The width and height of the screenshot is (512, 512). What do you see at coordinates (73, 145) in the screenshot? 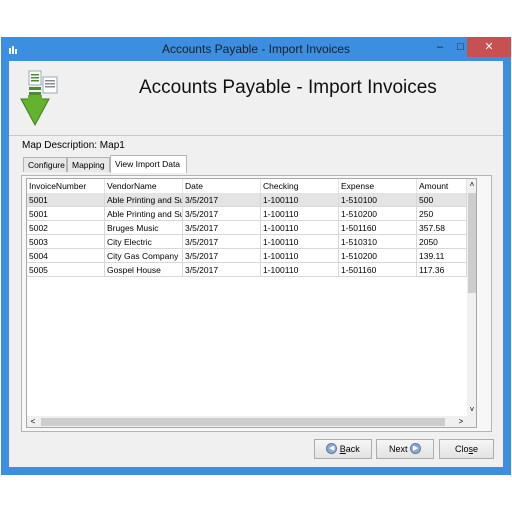
I see `map-description: Map Description: Map1` at bounding box center [73, 145].